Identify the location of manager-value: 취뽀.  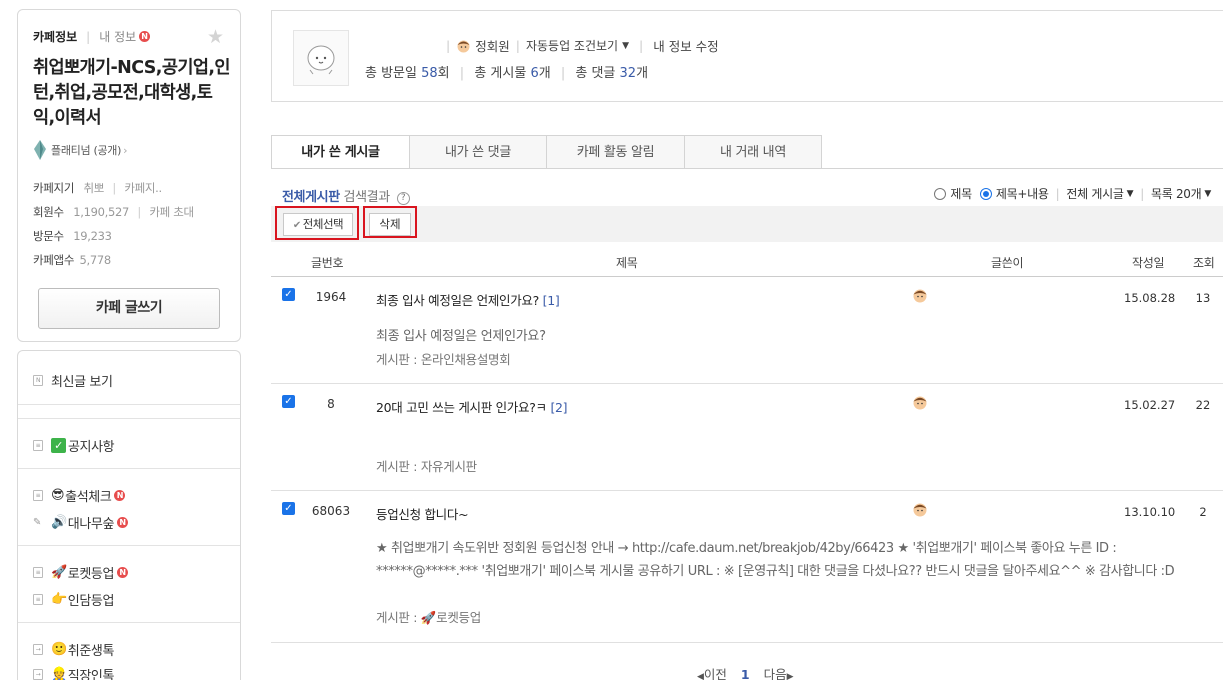
(93, 188).